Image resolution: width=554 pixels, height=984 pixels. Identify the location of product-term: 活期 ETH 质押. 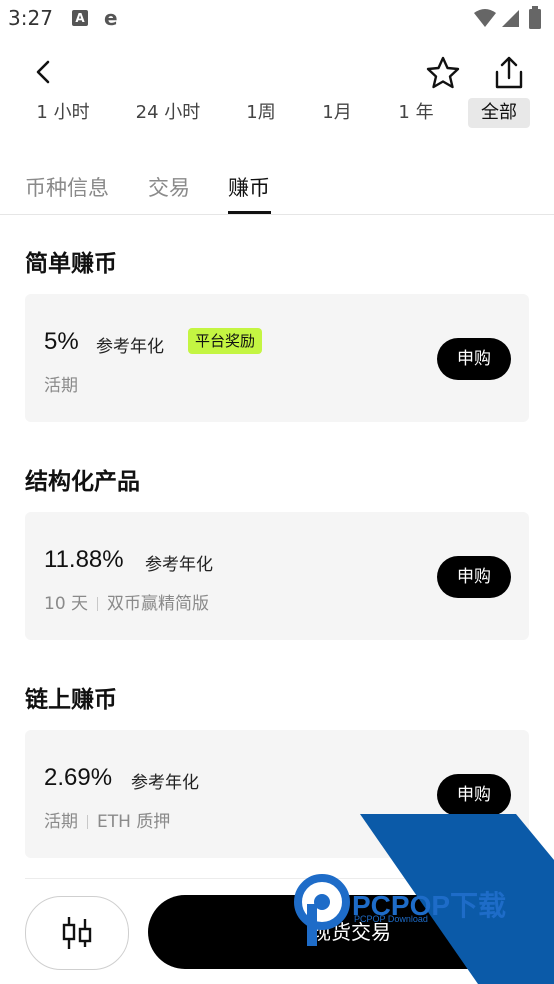
(107, 819).